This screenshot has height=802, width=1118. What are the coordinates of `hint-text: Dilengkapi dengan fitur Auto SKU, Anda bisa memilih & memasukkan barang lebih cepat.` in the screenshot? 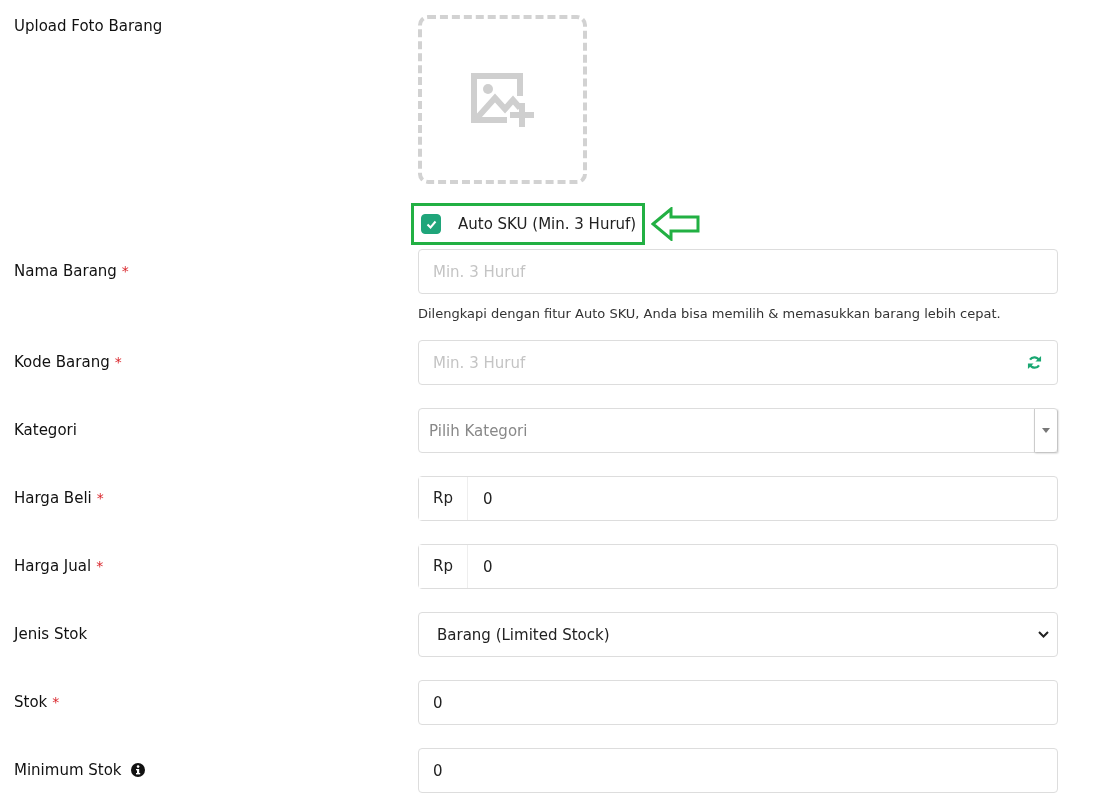 It's located at (710, 313).